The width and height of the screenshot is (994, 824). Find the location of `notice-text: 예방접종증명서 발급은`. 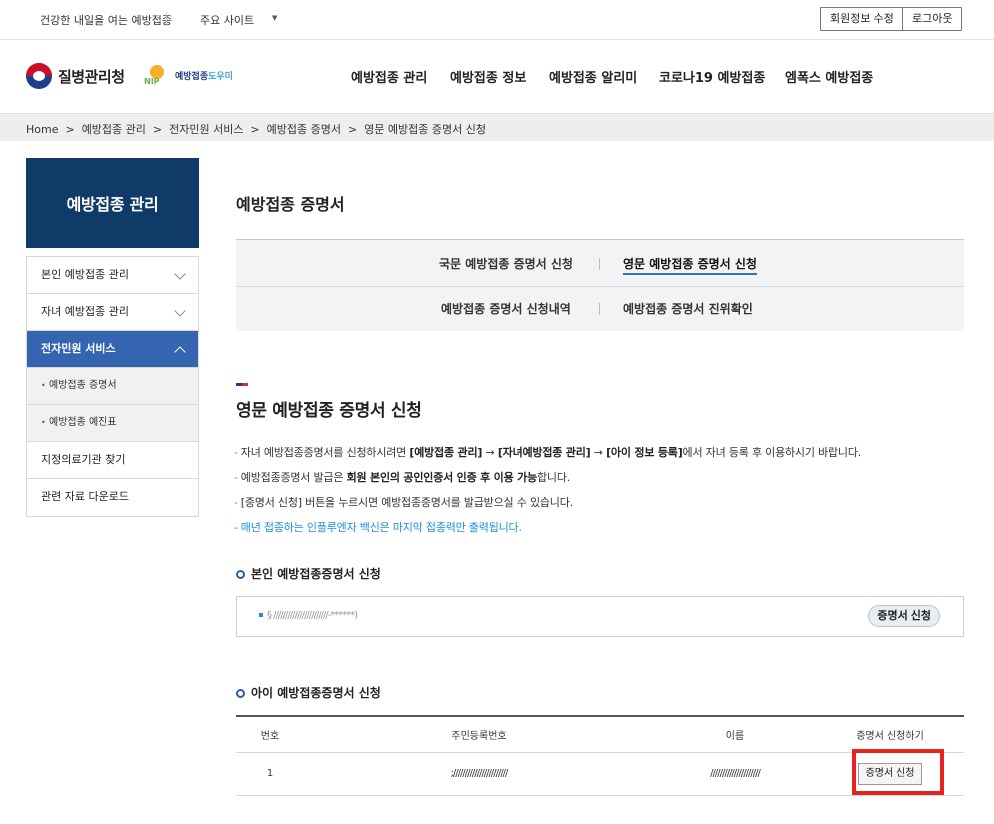

notice-text: 예방접종증명서 발급은 is located at coordinates (293, 477).